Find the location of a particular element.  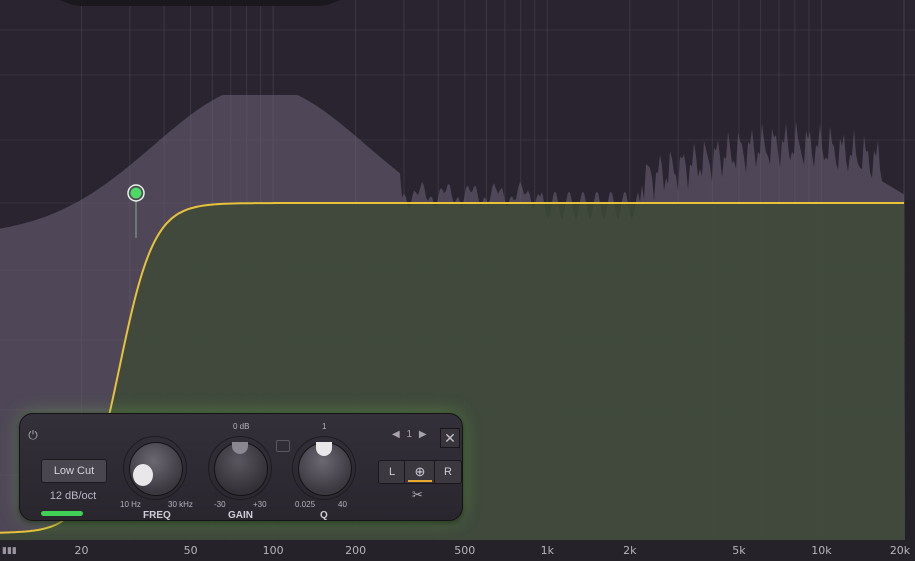

channel-left-button: L is located at coordinates (392, 472).